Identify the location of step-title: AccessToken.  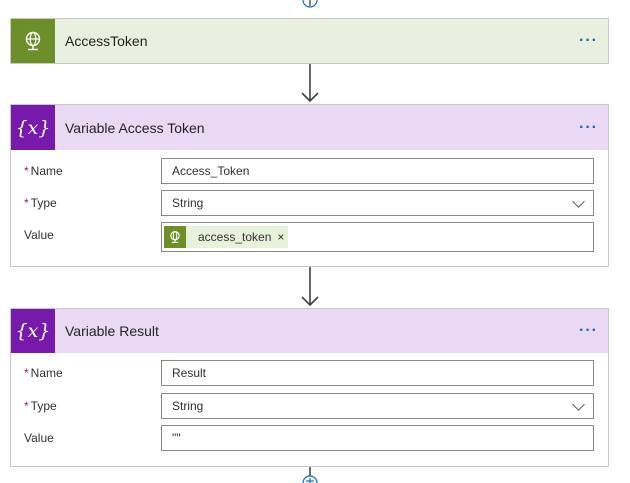
(106, 41).